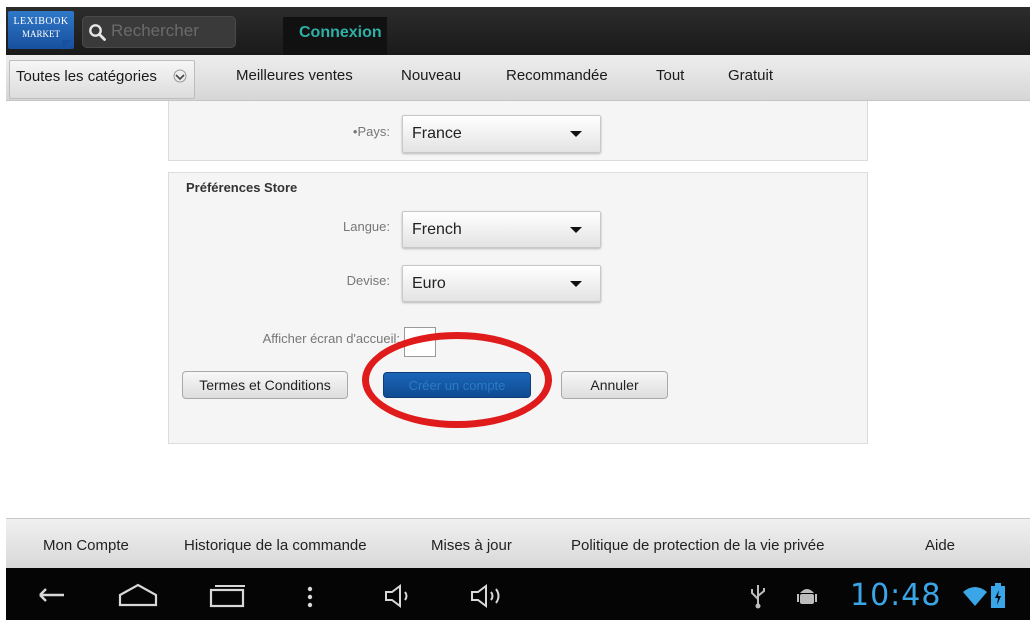  I want to click on logo-line-1: LEXIBOOK, so click(41, 21).